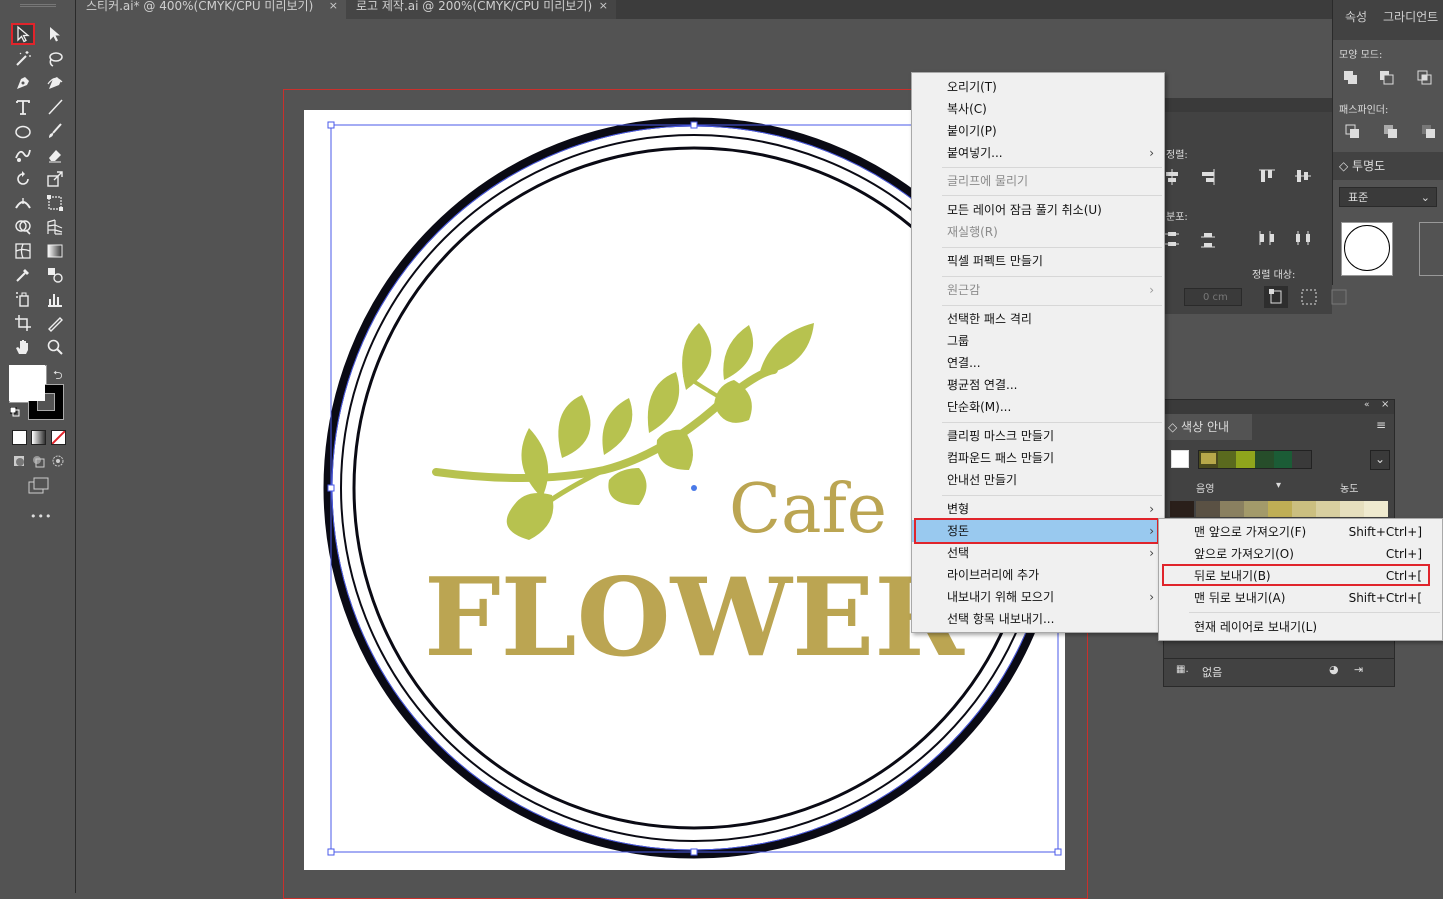 This screenshot has height=899, width=1443. What do you see at coordinates (55, 299) in the screenshot?
I see `column-graph-tool-icon` at bounding box center [55, 299].